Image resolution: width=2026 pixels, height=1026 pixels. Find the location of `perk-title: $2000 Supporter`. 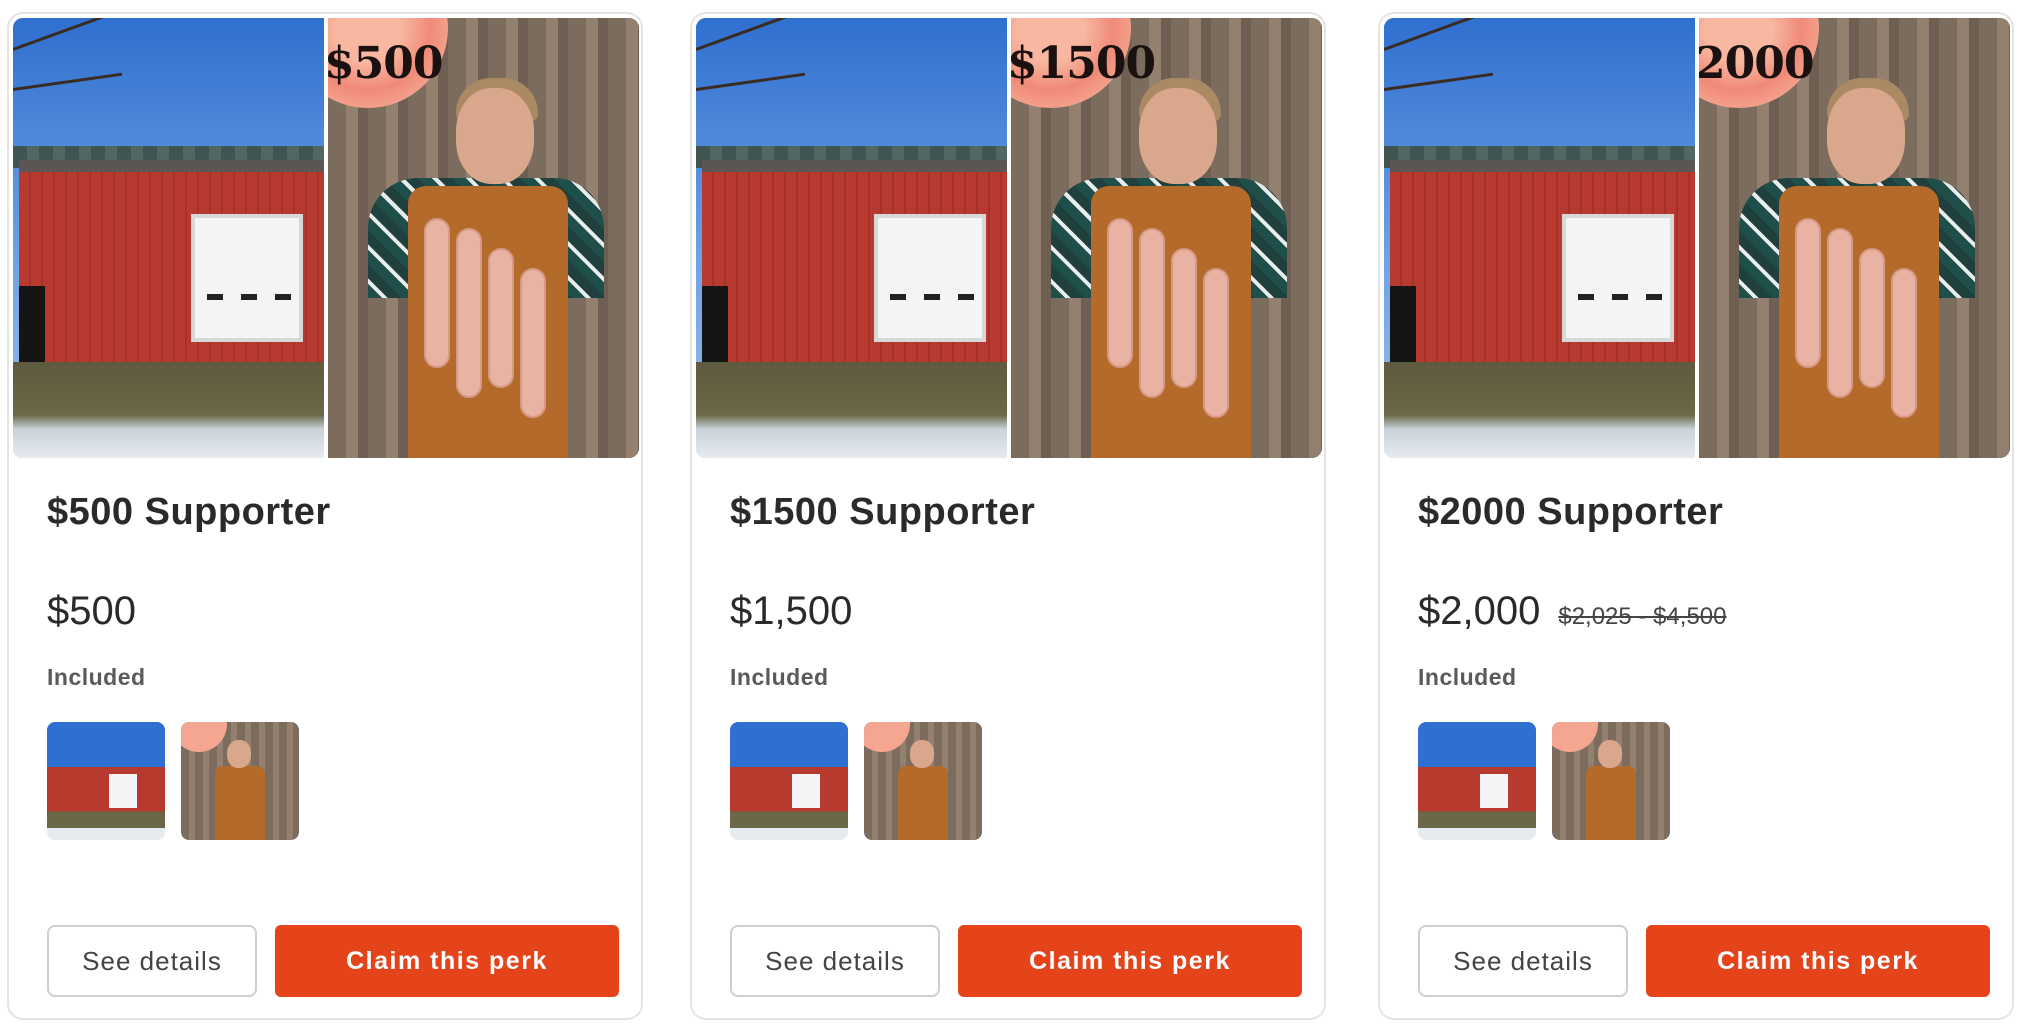

perk-title: $2000 Supporter is located at coordinates (1571, 512).